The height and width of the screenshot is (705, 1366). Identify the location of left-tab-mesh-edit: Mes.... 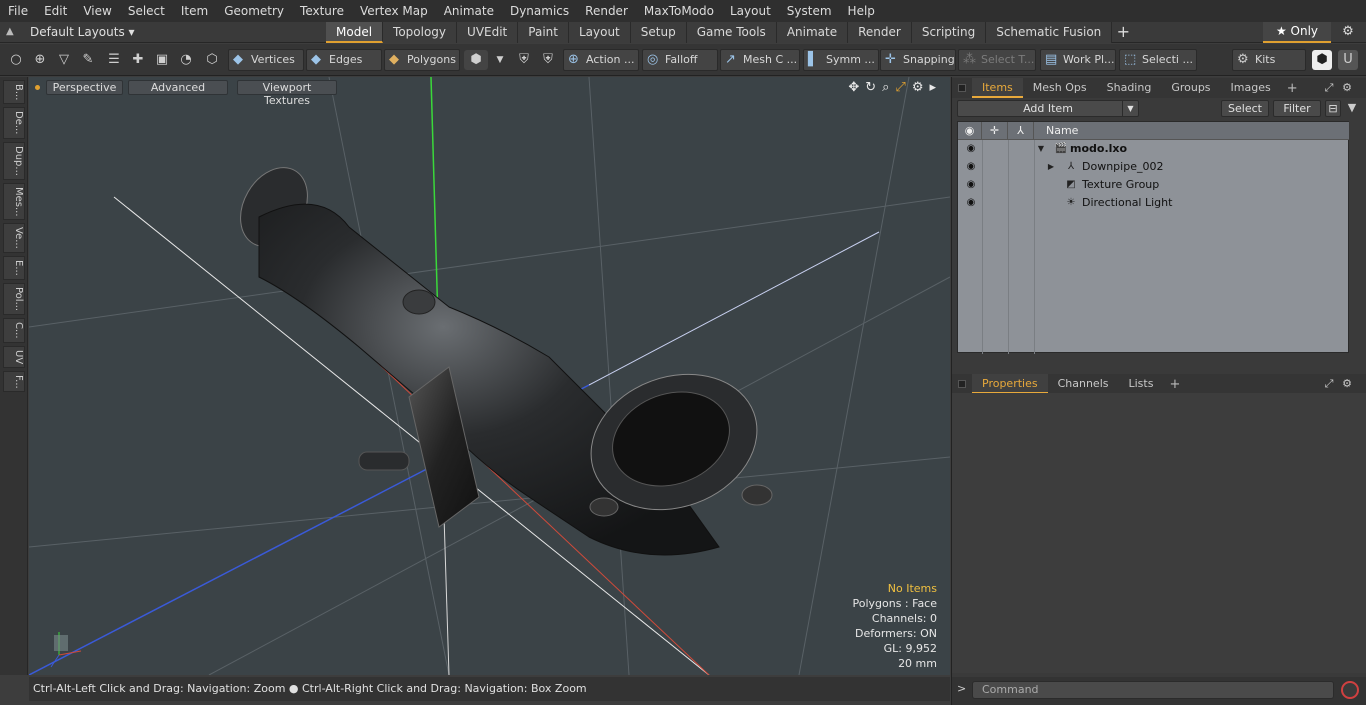
(14, 201).